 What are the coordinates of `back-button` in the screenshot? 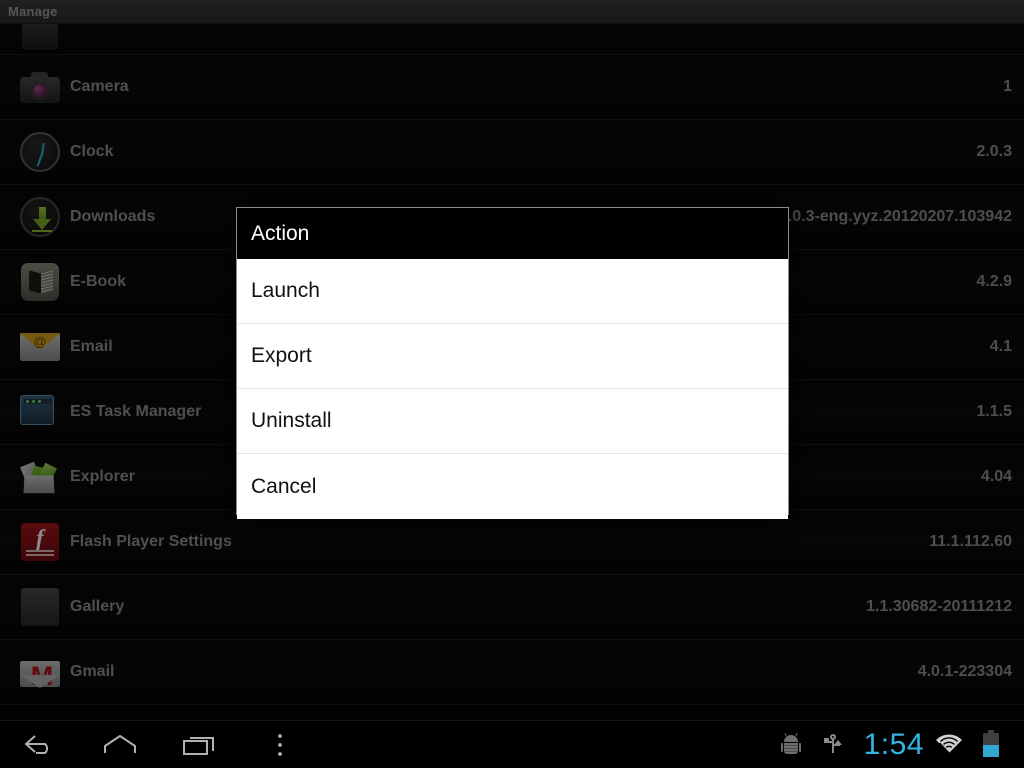 It's located at (40, 744).